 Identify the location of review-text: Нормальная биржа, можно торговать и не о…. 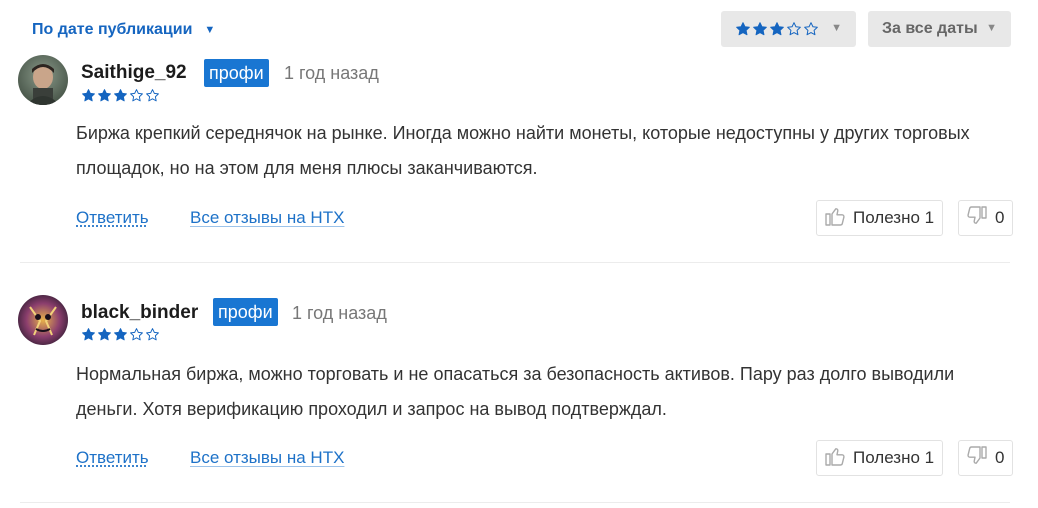
(515, 391).